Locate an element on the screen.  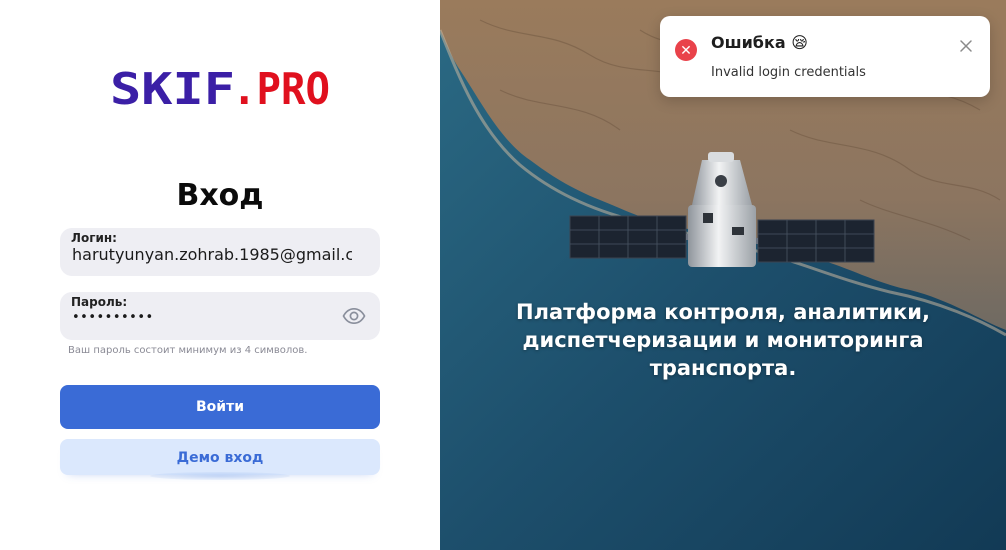
password-field: Пароль: •••••••••• is located at coordinates (220, 316).